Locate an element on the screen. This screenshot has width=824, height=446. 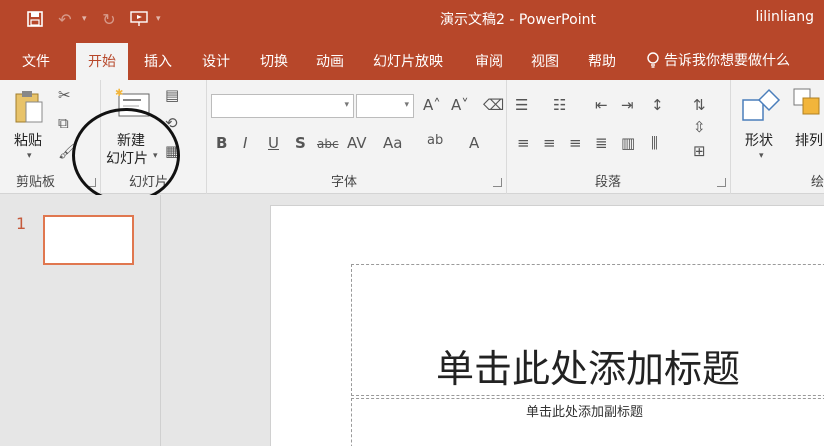
distributed-icon: ▥ is located at coordinates (628, 143).